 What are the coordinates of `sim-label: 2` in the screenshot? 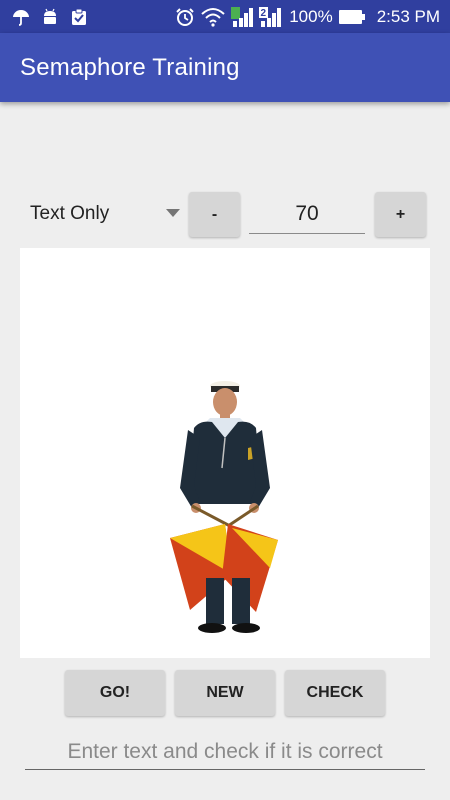 It's located at (264, 13).